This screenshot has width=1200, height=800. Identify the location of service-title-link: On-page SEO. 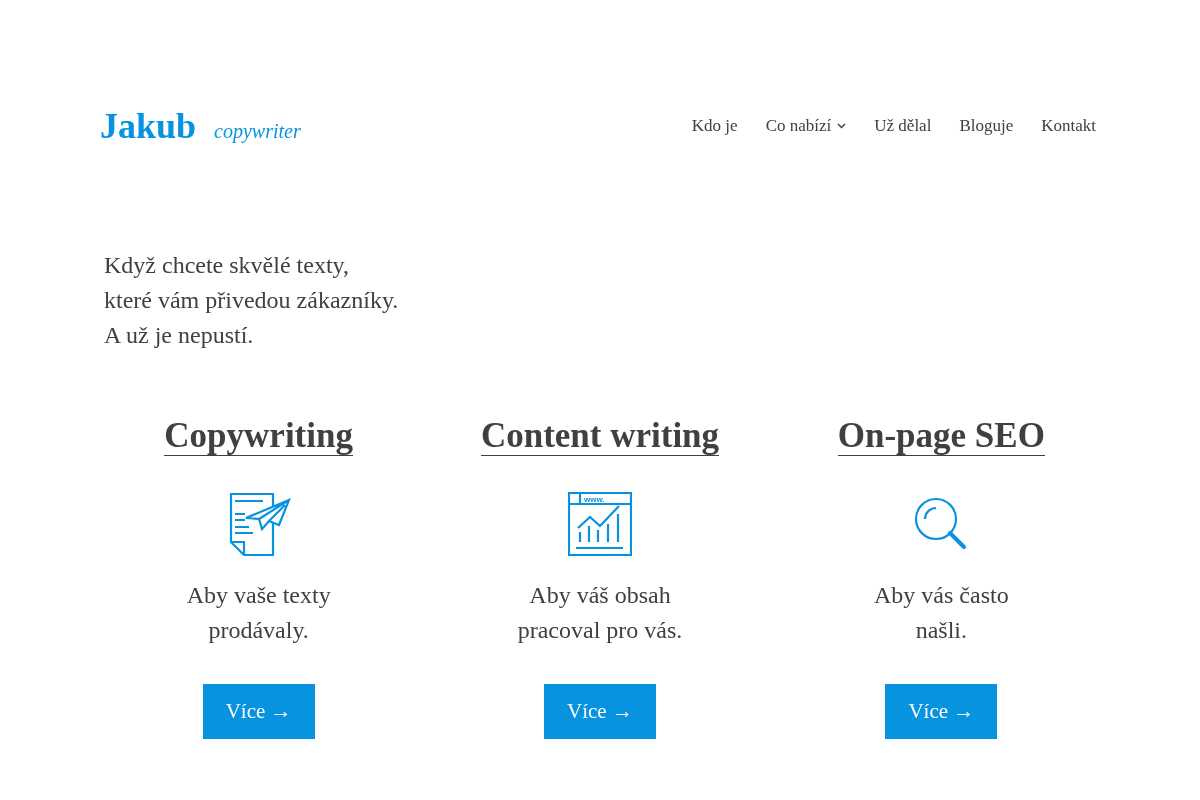
(941, 436).